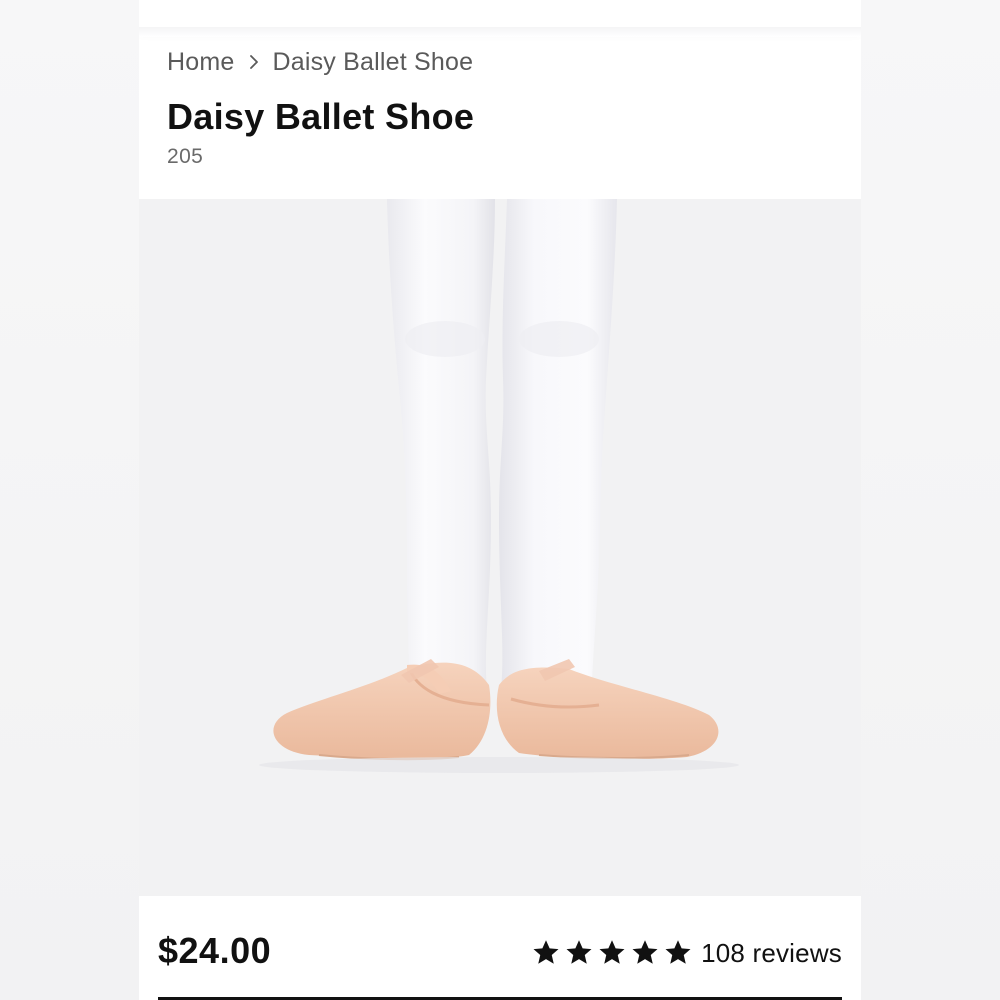 The width and height of the screenshot is (1000, 1000). I want to click on rating: 108 reviews, so click(686, 953).